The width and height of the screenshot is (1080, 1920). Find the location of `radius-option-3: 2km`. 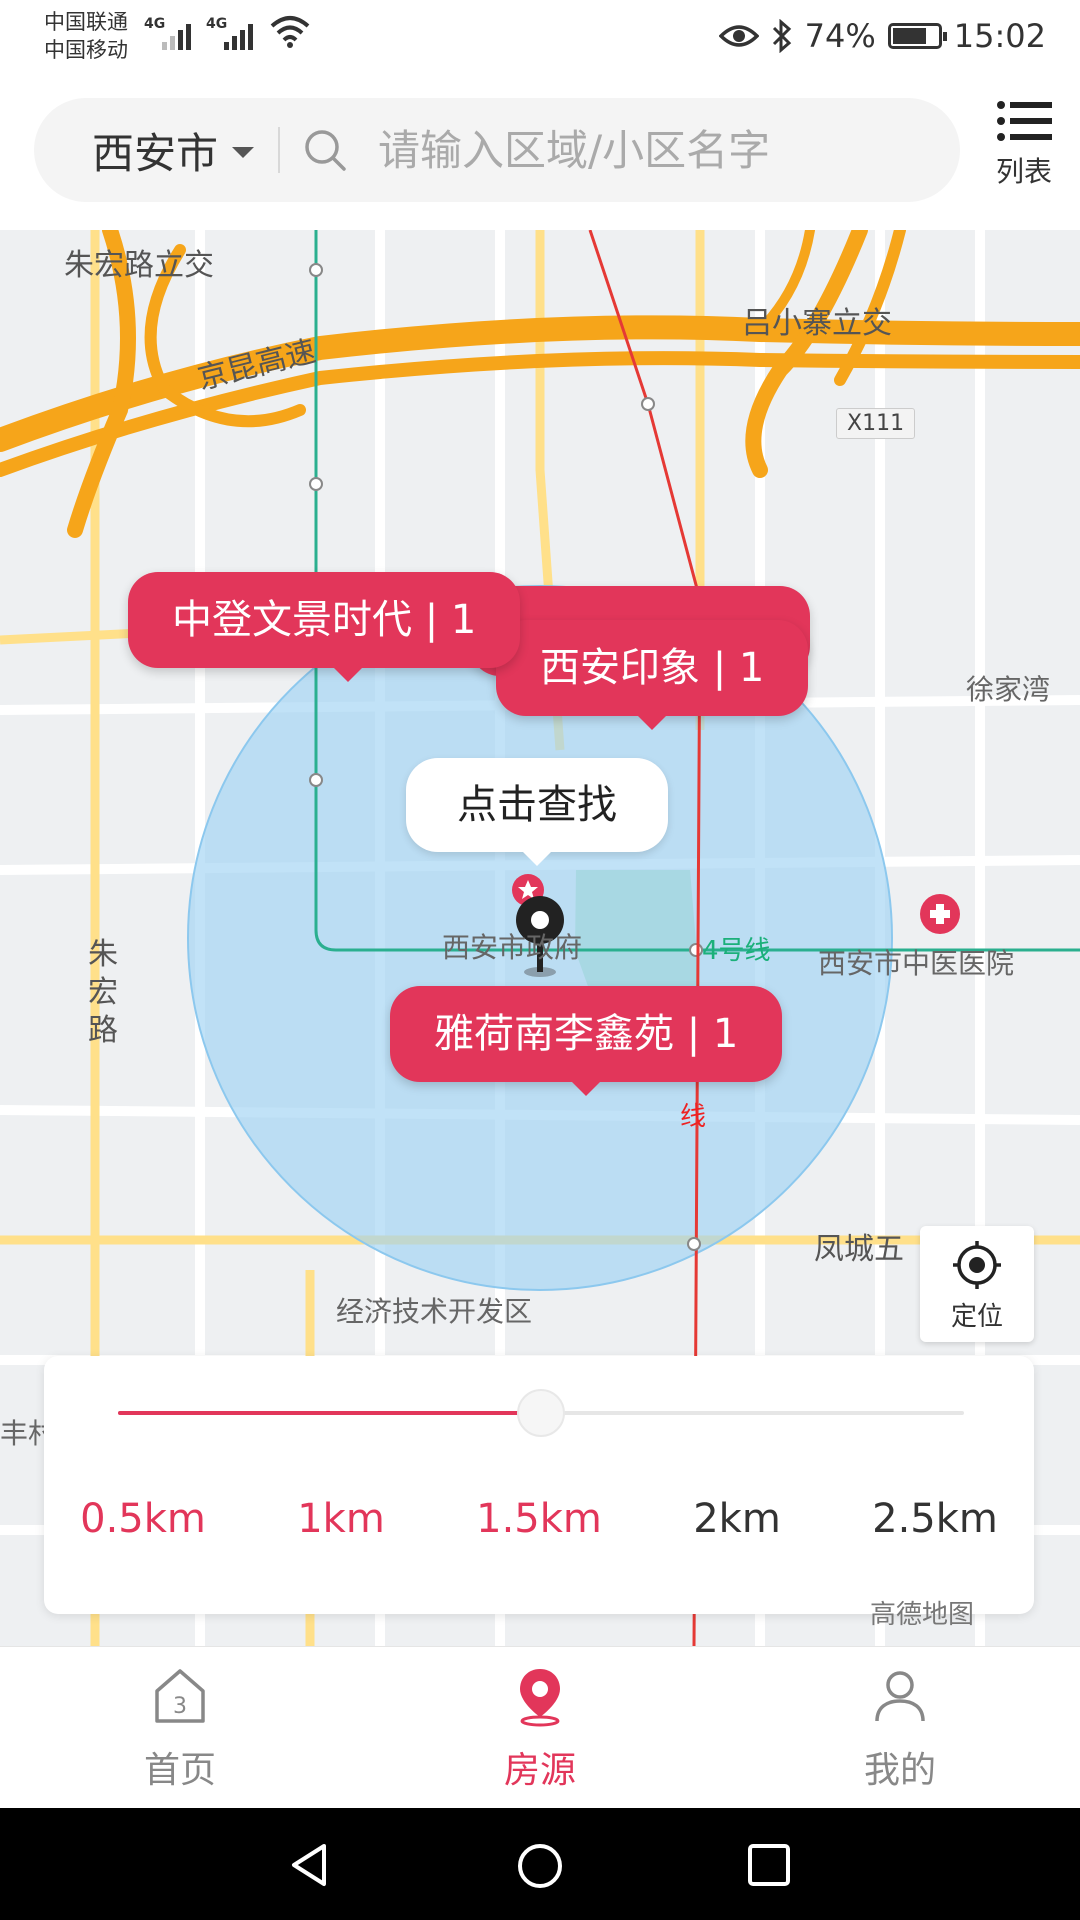

radius-option-3: 2km is located at coordinates (737, 1519).